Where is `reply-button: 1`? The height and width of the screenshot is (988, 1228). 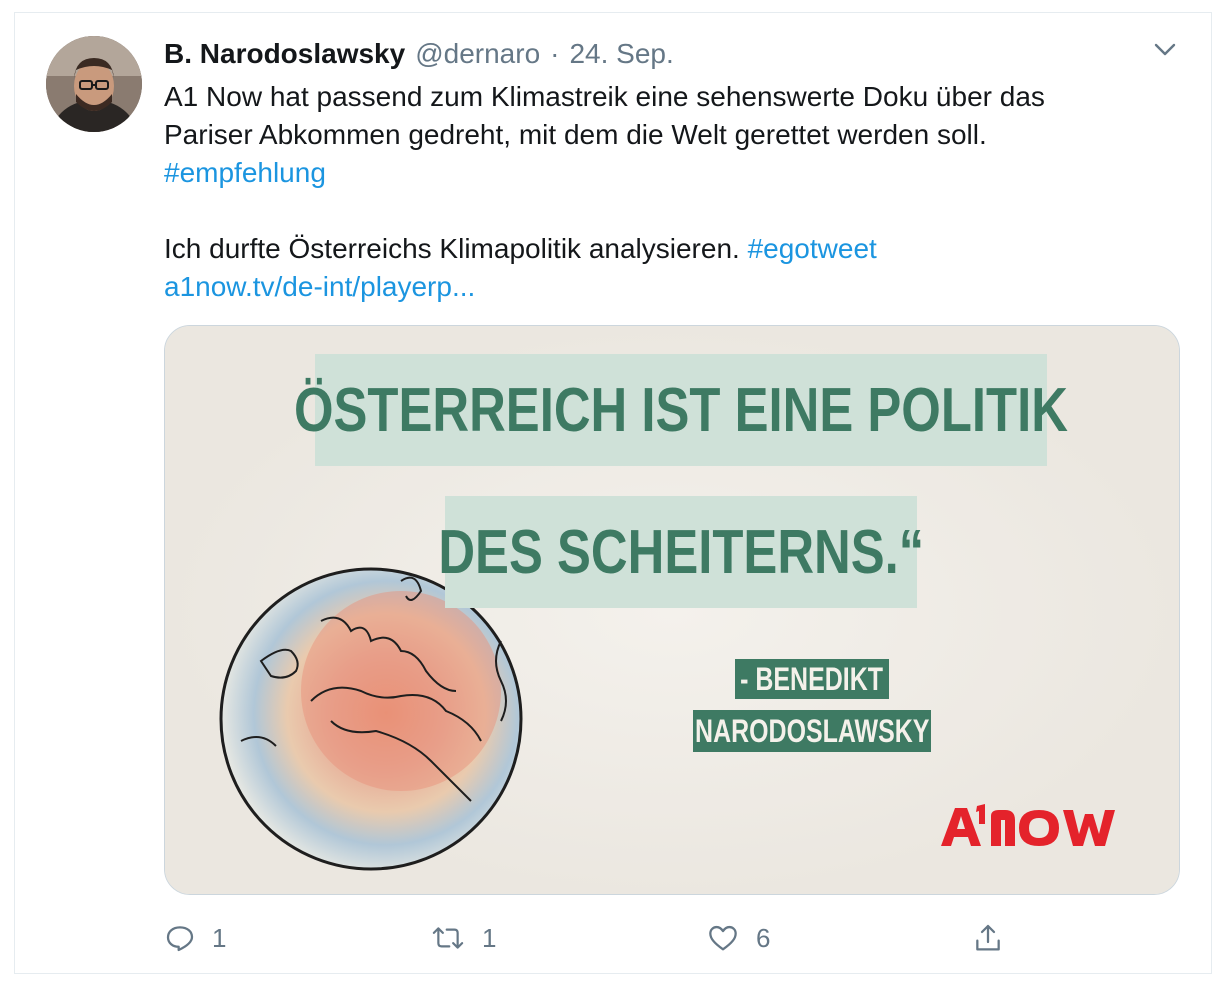
reply-button: 1 is located at coordinates (195, 938).